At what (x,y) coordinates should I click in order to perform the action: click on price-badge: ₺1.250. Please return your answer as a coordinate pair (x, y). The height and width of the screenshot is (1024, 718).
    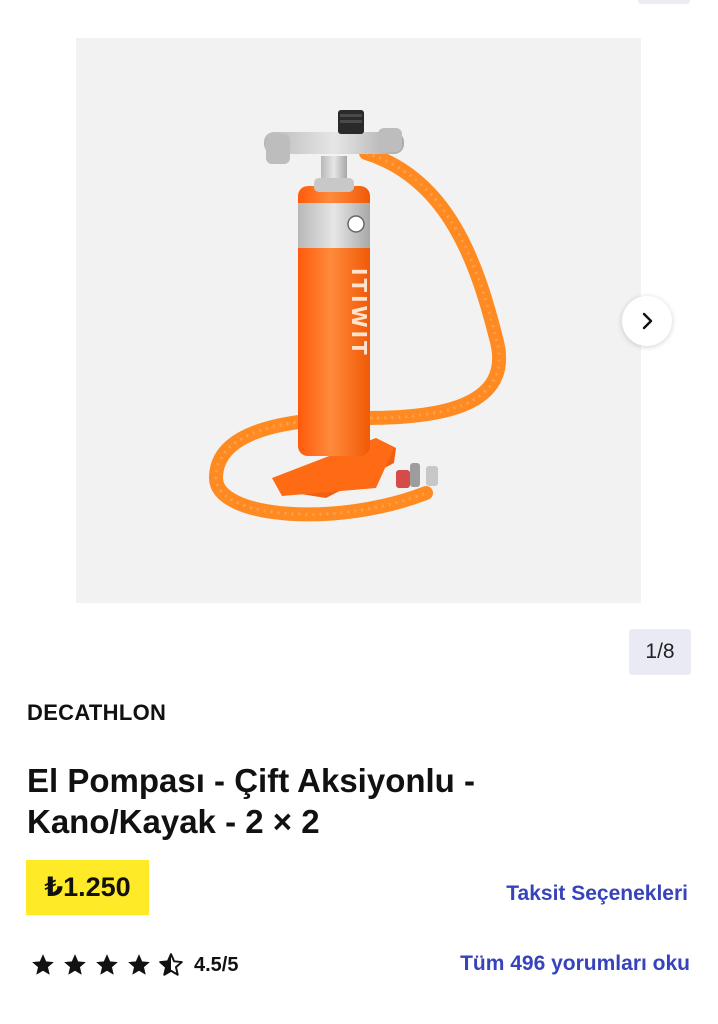
    Looking at the image, I should click on (87, 887).